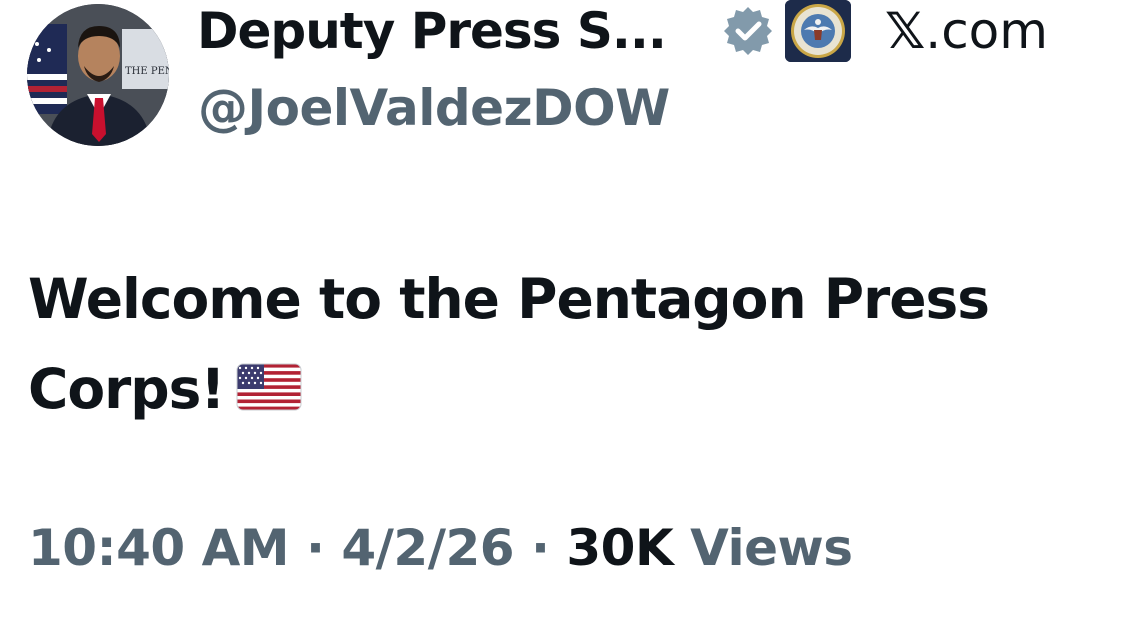 This screenshot has height=620, width=1125. What do you see at coordinates (434, 108) in the screenshot?
I see `username-handle: @JoelValdezDOW` at bounding box center [434, 108].